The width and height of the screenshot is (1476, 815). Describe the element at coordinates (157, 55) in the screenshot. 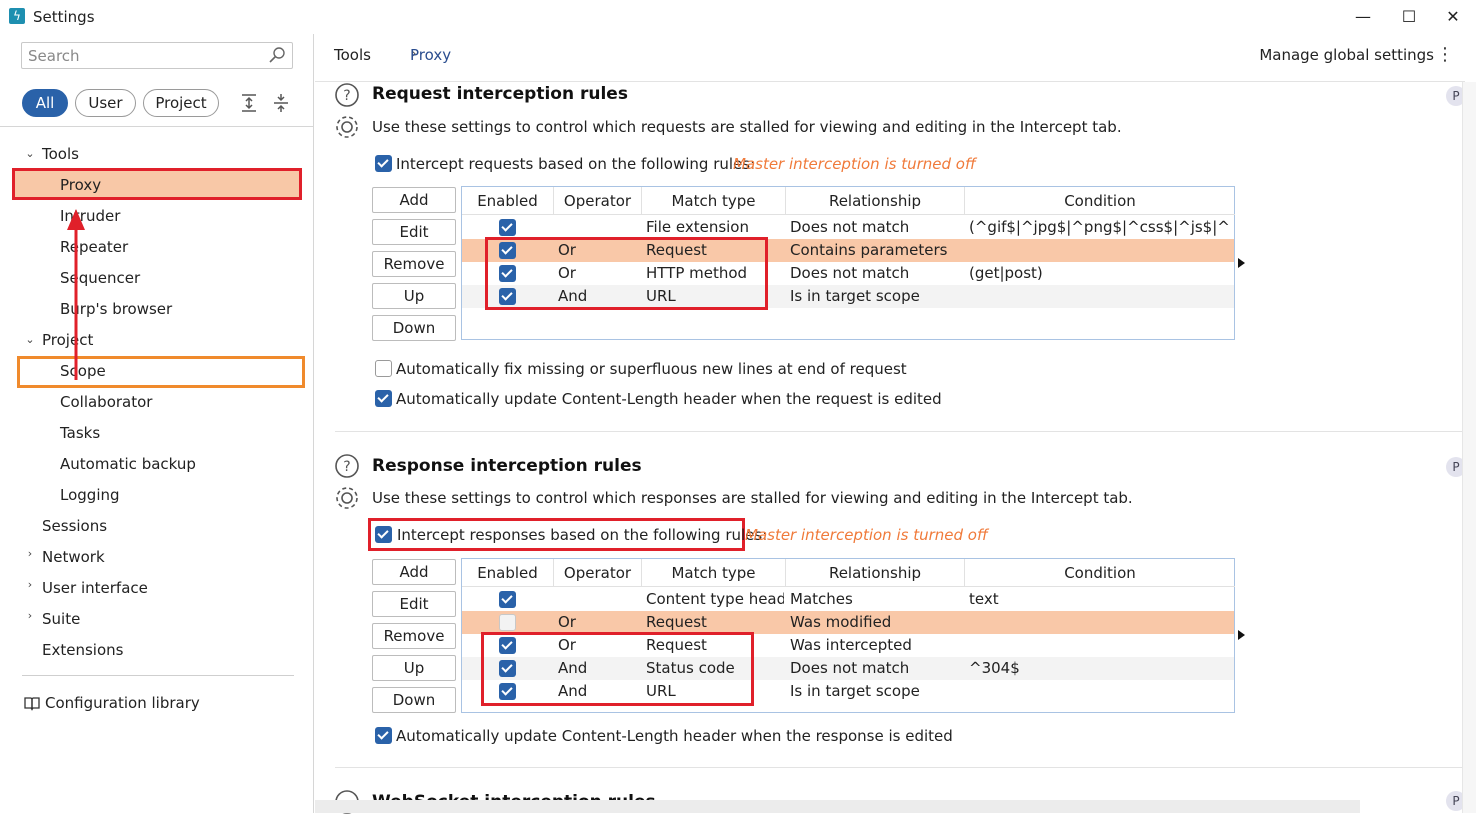

I see `search-input: Search` at that location.